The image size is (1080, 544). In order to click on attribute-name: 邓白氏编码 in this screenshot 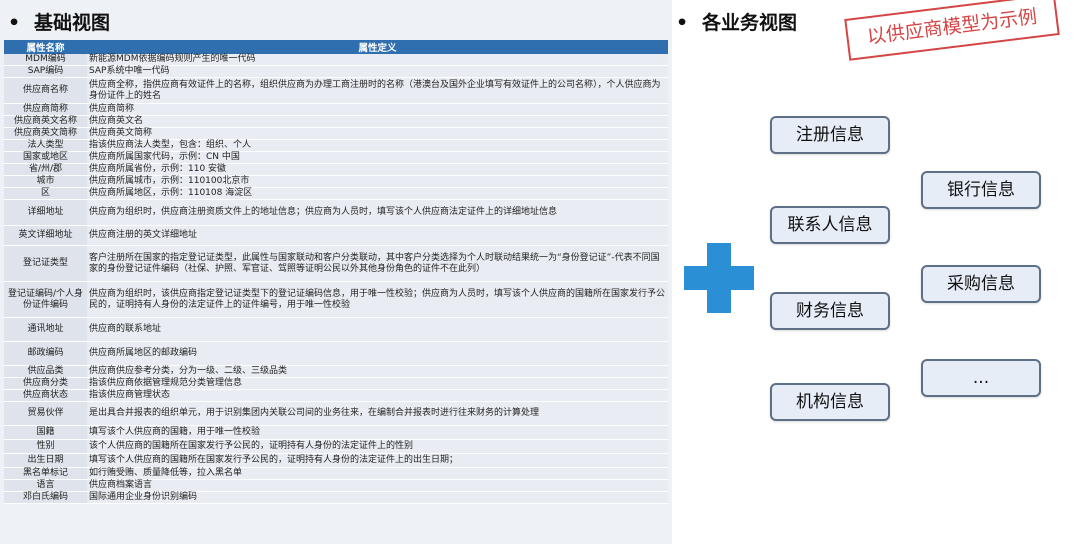, I will do `click(45, 497)`.